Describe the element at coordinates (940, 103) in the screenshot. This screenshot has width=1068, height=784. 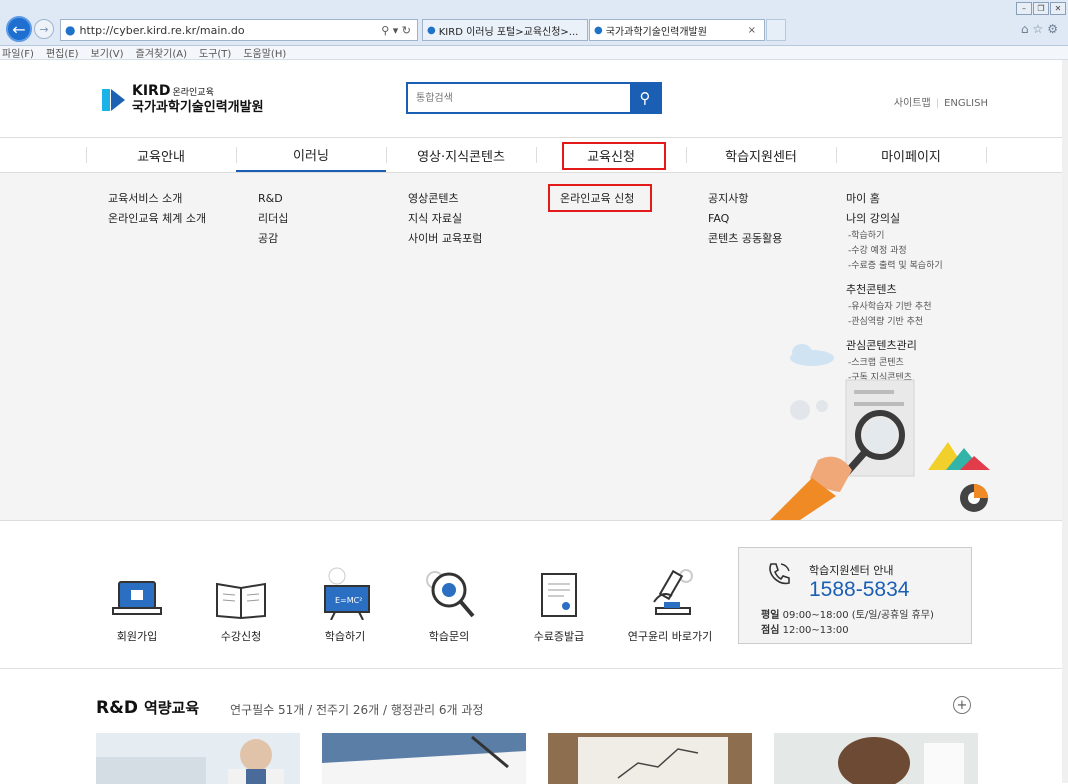
I see `utility-links: 사이트맵 | ENGLISH` at that location.